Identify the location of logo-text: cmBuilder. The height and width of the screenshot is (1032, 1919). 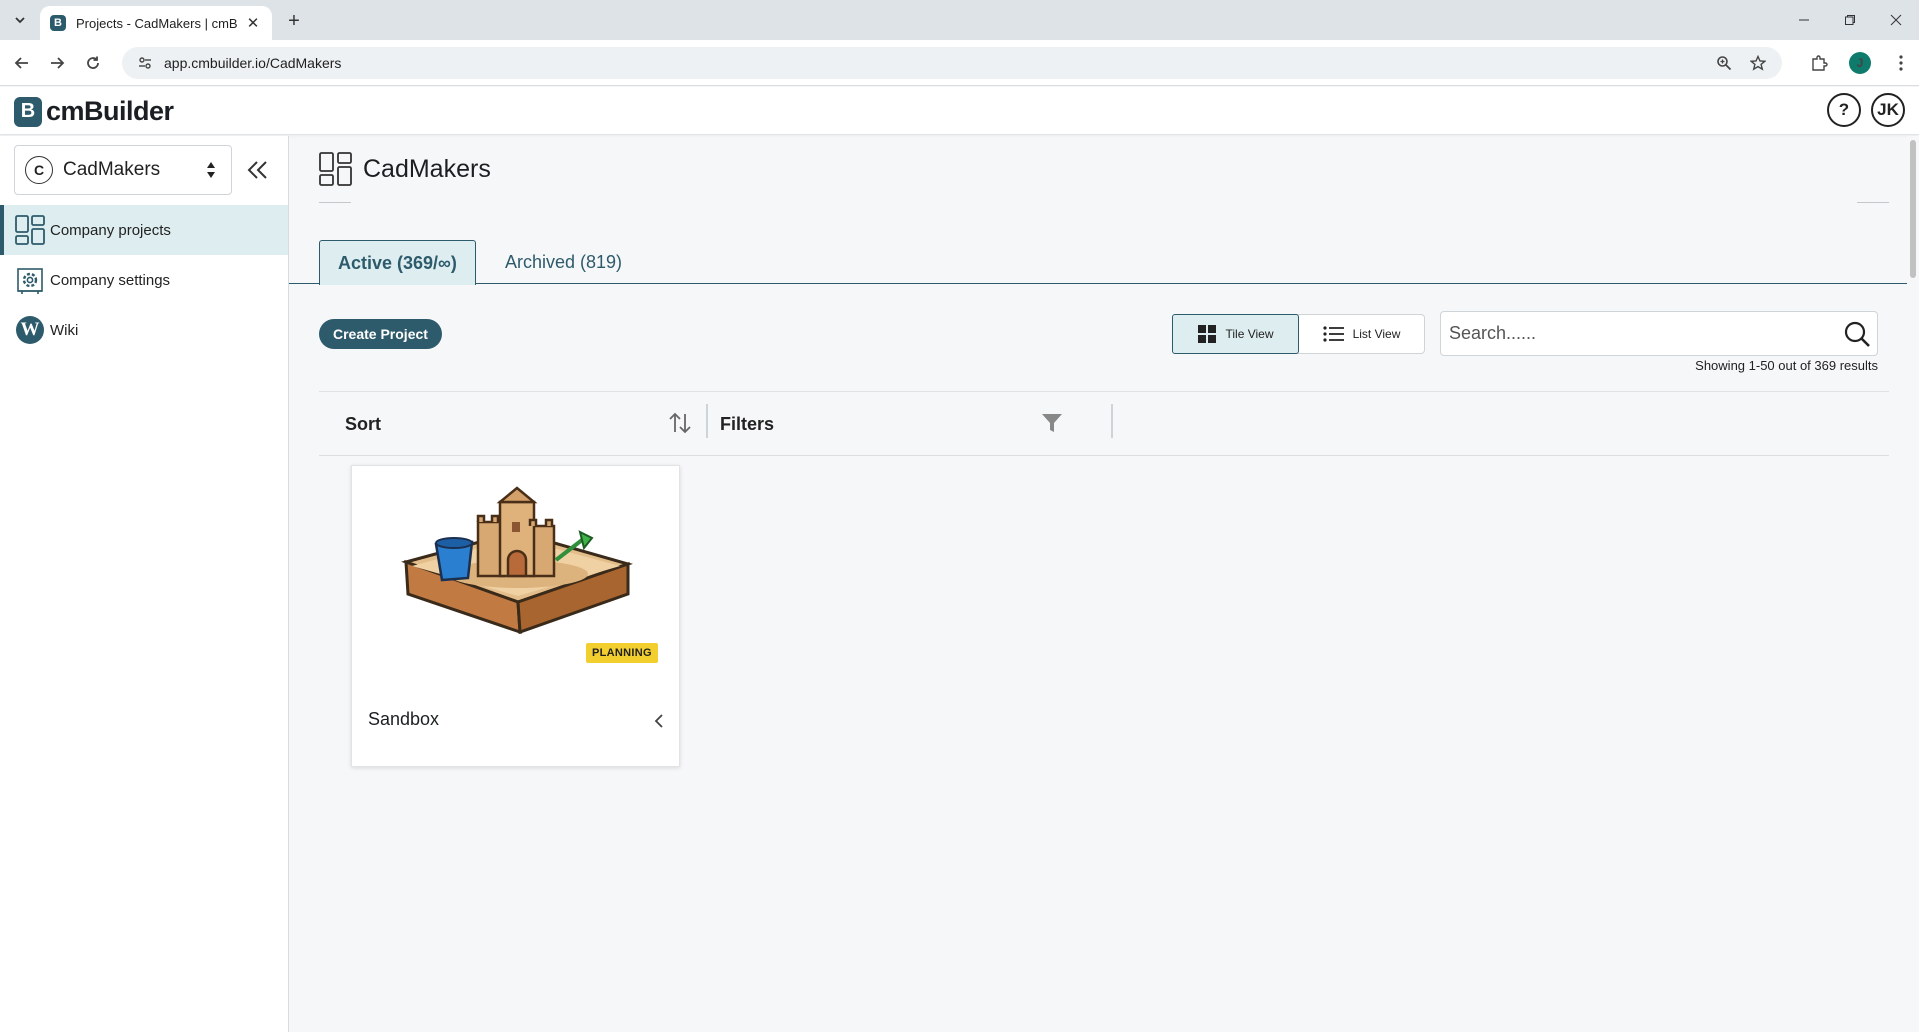
(110, 111).